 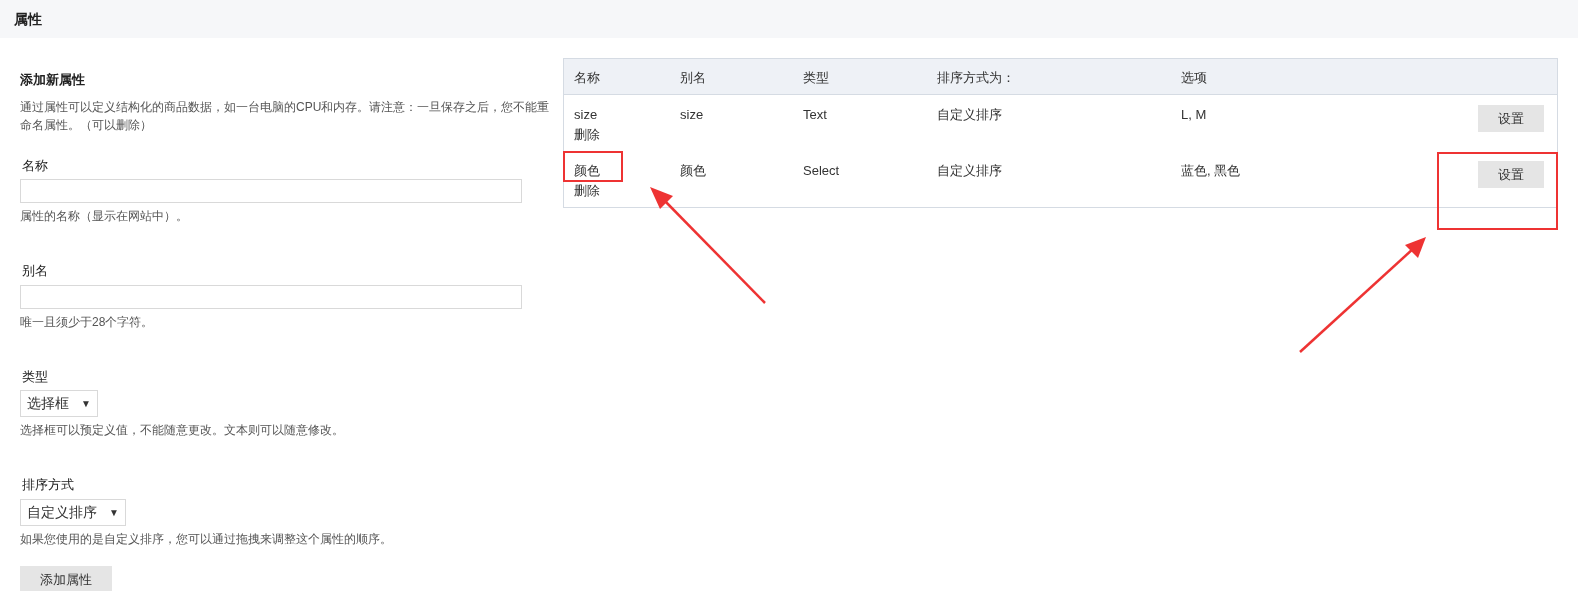 I want to click on attribute-name: 颜色, so click(x=587, y=171).